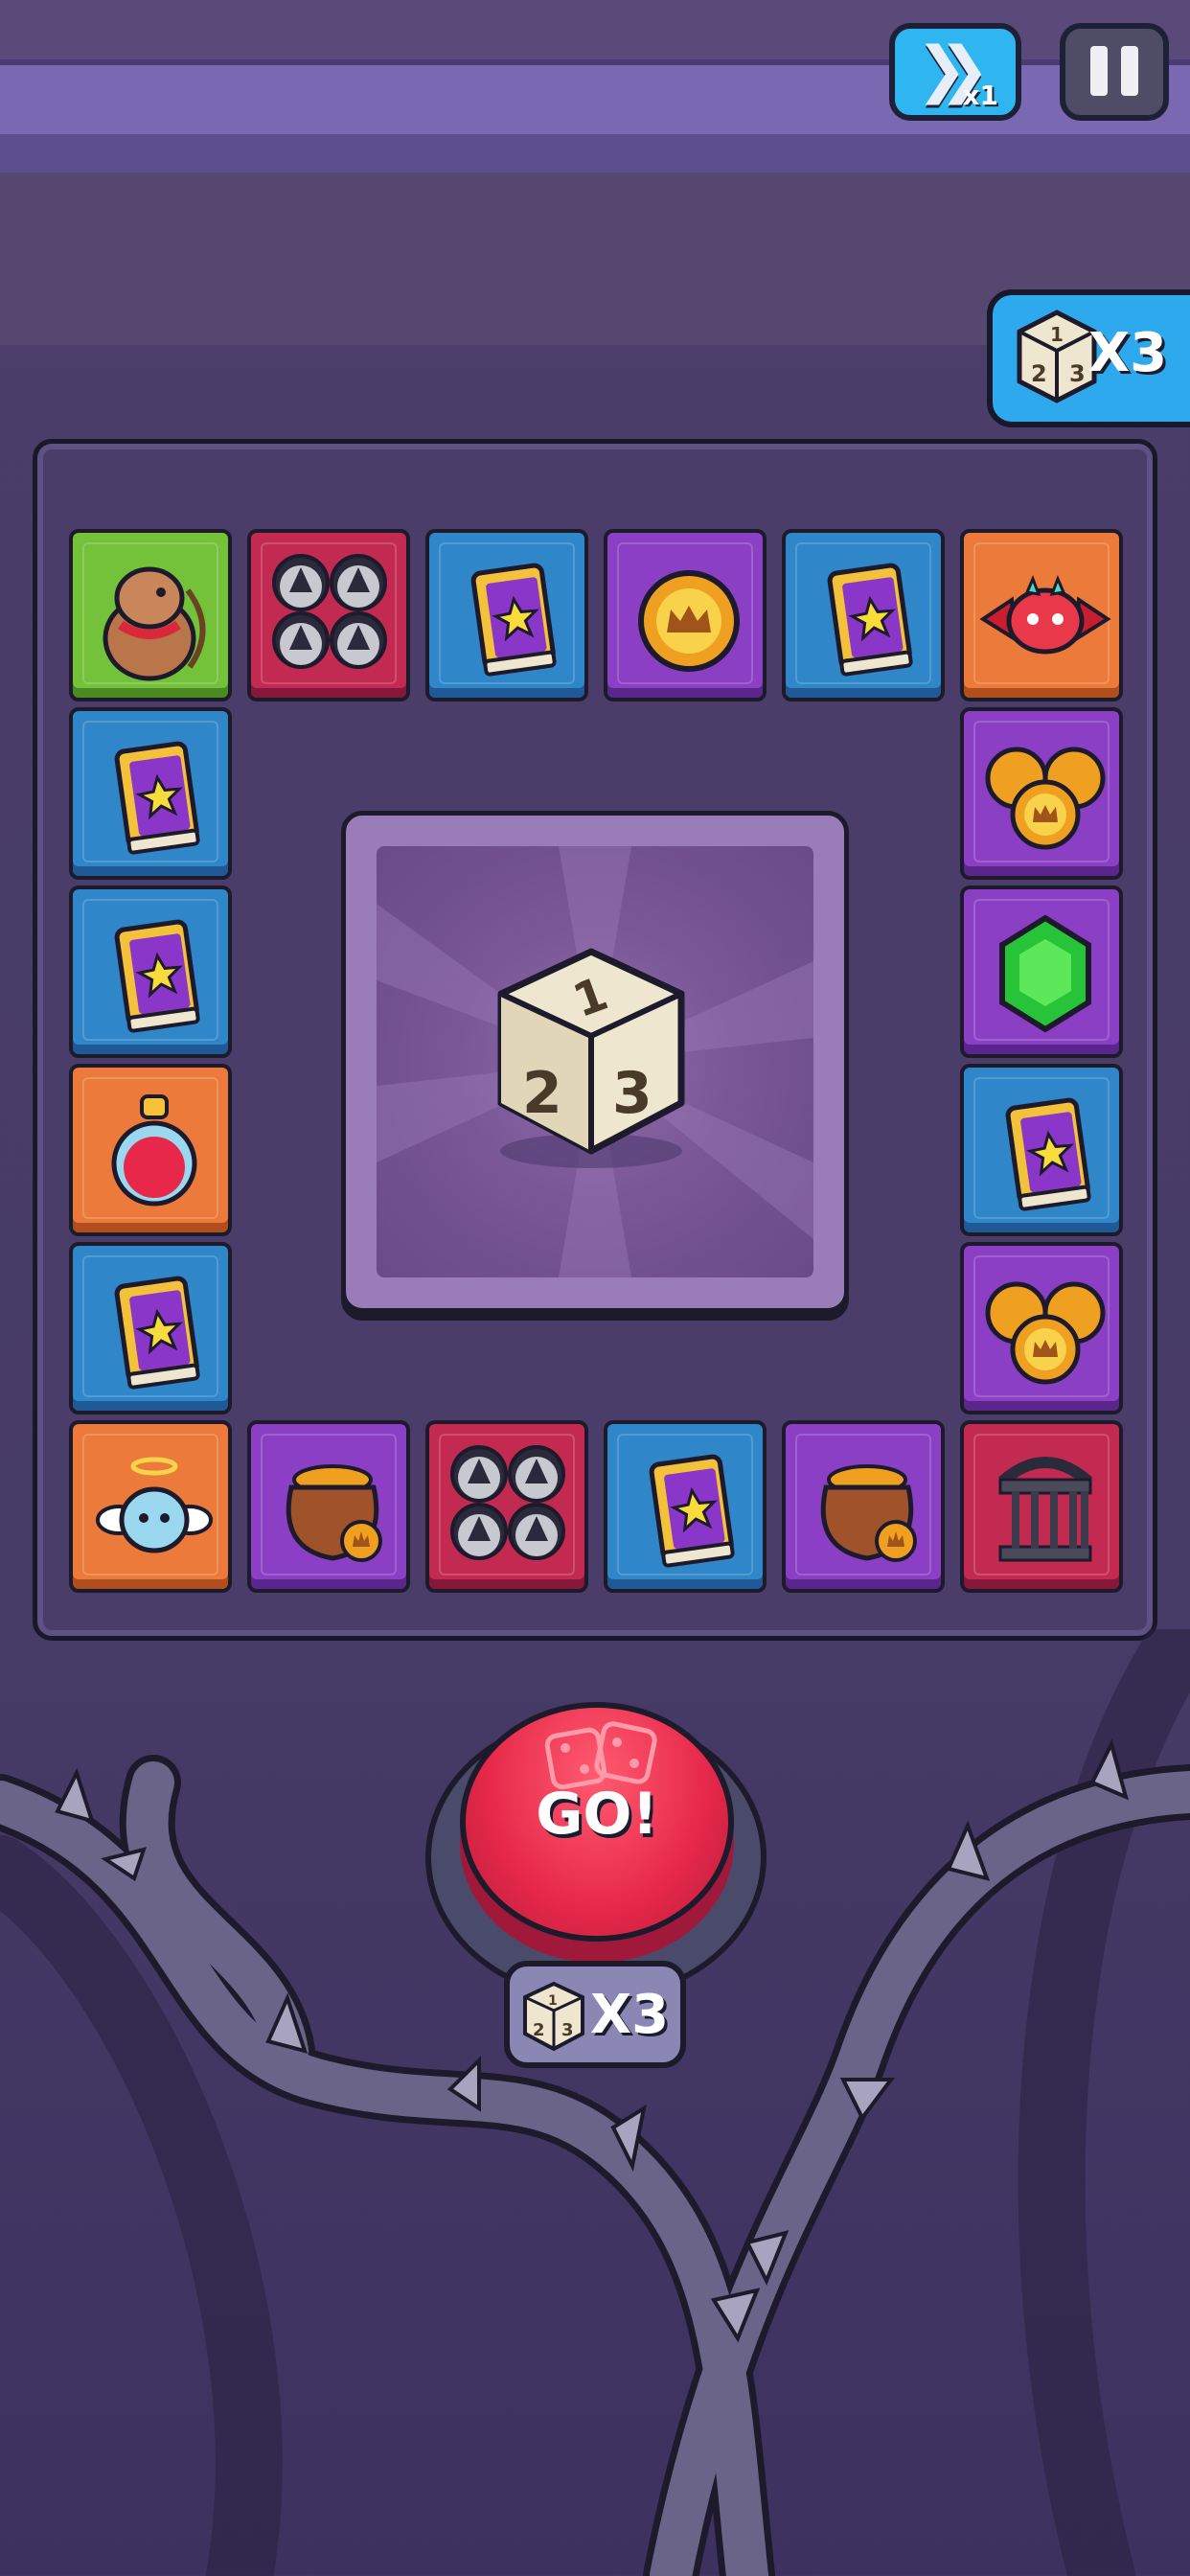 The image size is (1190, 2576). I want to click on pause-button, so click(1114, 72).